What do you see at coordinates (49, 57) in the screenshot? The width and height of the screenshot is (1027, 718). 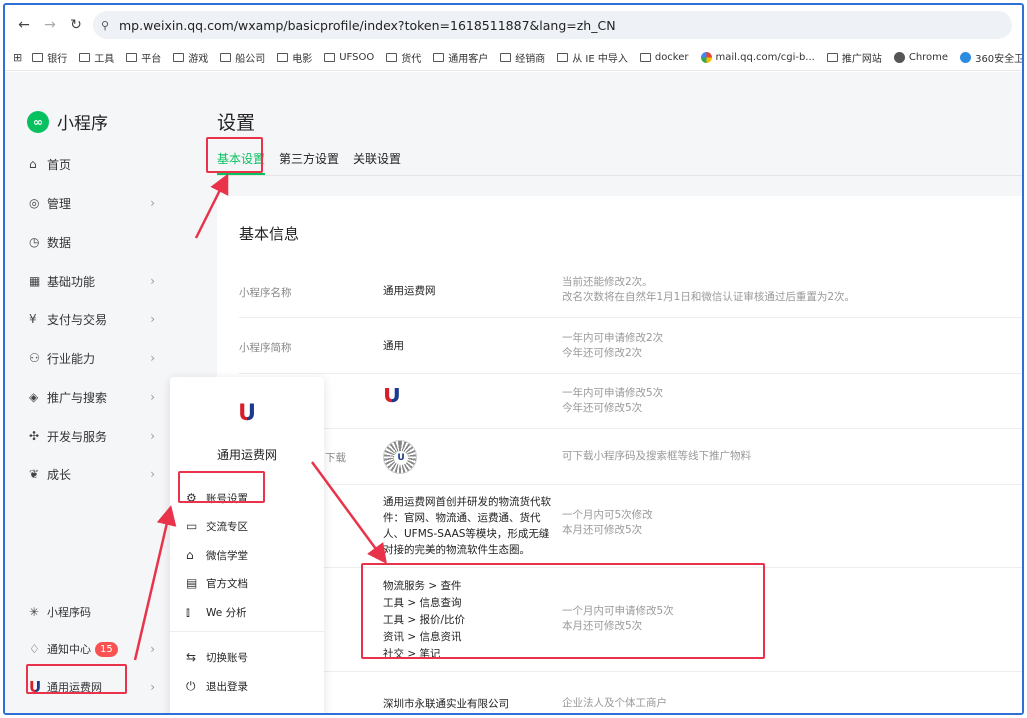 I see `bookmark-item: 银行` at bounding box center [49, 57].